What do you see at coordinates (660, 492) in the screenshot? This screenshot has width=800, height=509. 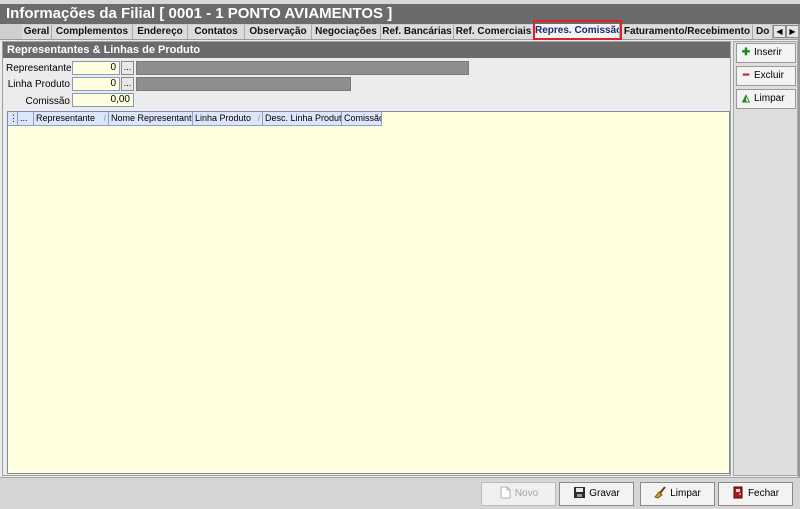 I see `broom-icon` at bounding box center [660, 492].